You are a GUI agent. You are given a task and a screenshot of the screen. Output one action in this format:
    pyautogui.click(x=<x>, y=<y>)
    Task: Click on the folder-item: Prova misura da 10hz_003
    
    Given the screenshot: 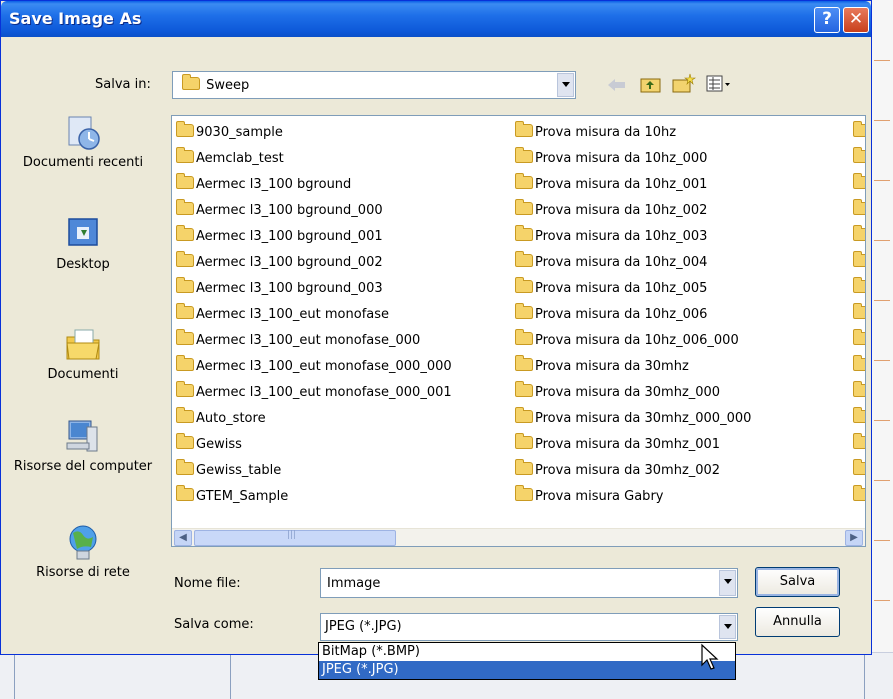 What is the action you would take?
    pyautogui.click(x=633, y=237)
    